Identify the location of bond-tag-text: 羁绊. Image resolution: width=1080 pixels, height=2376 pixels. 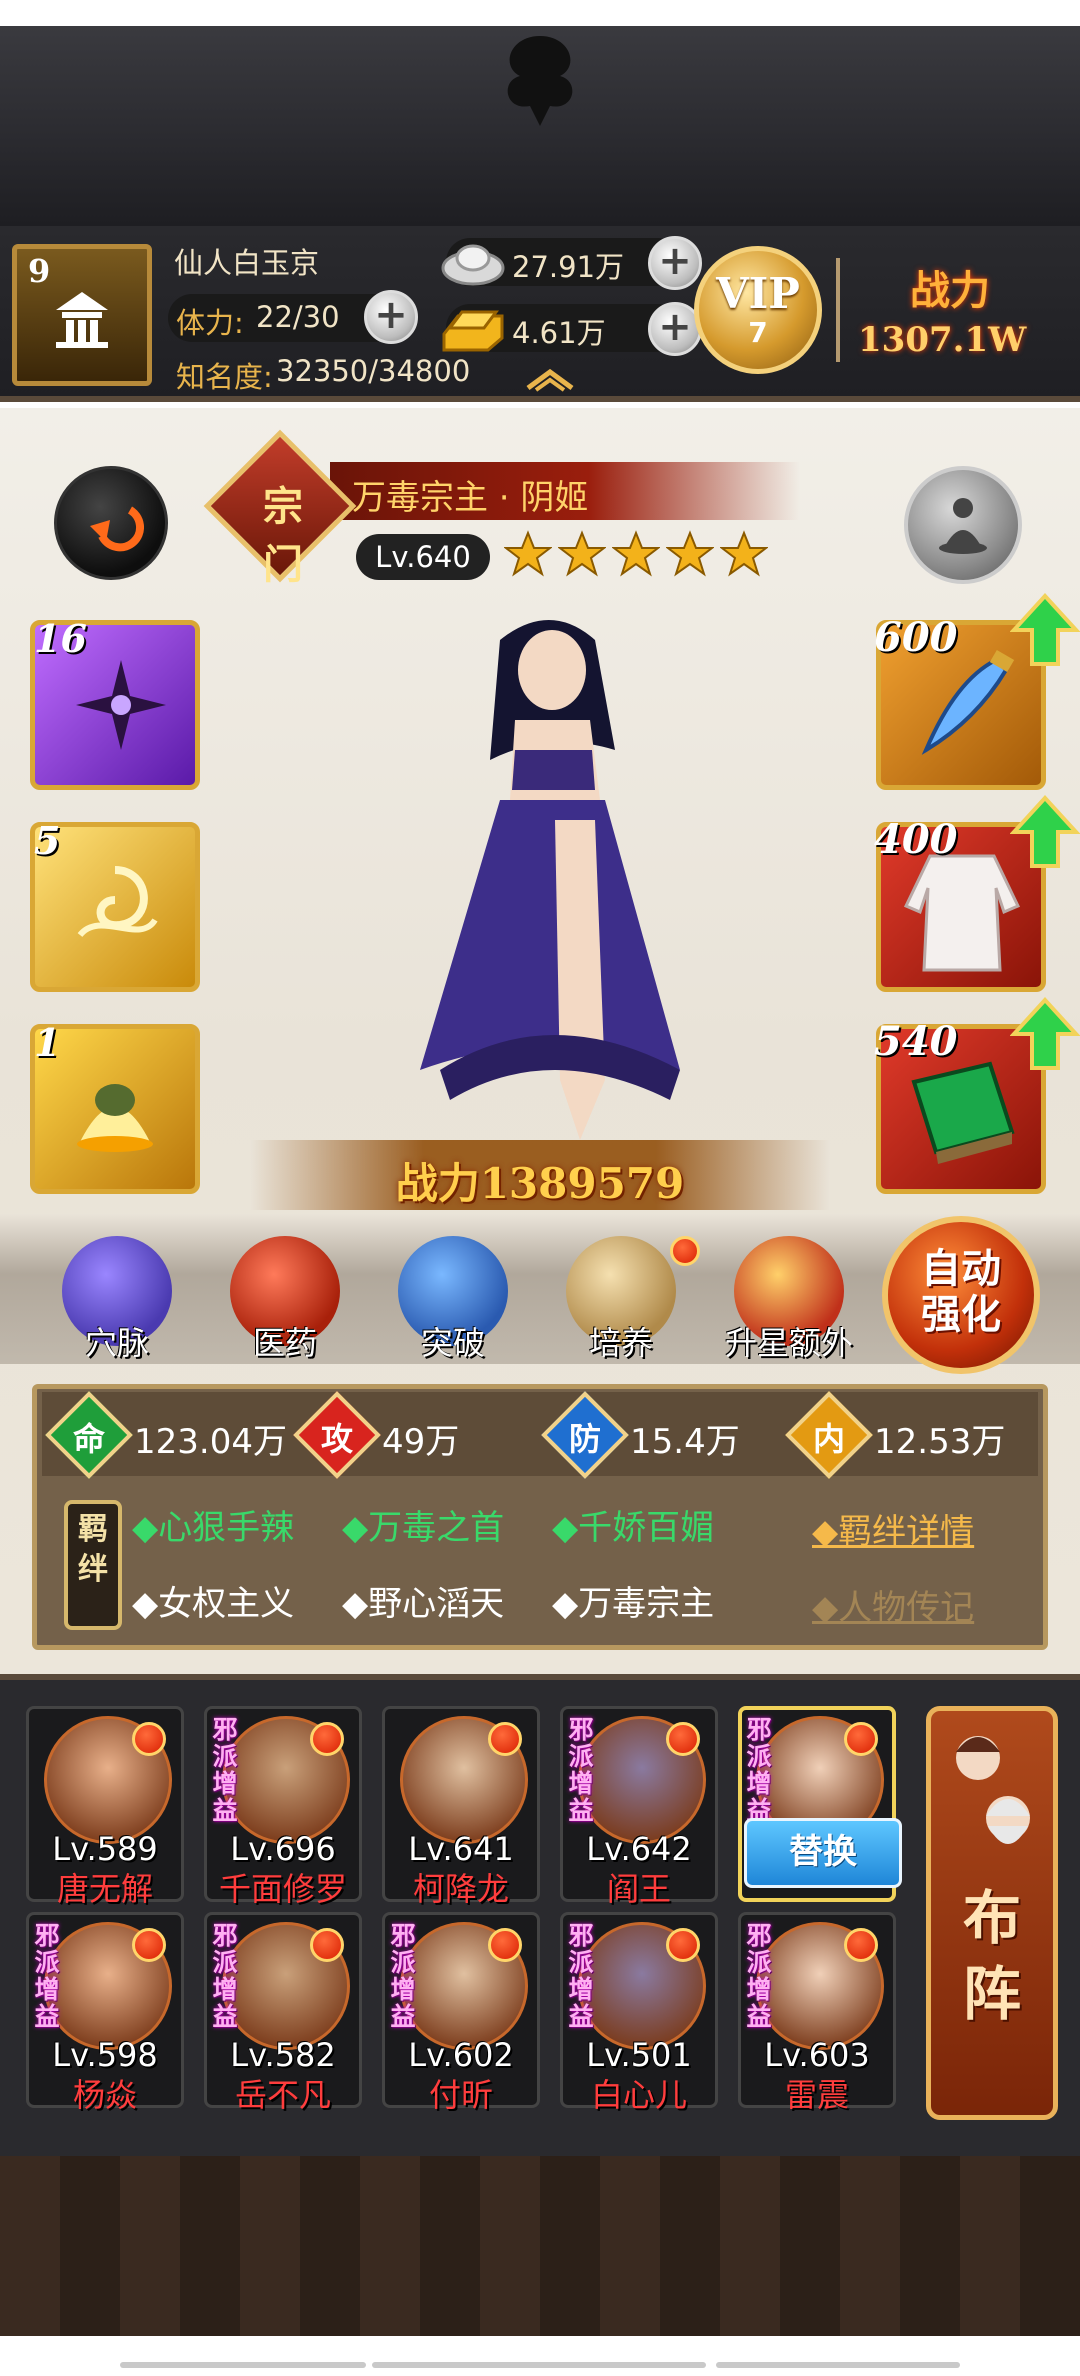
(93, 1550).